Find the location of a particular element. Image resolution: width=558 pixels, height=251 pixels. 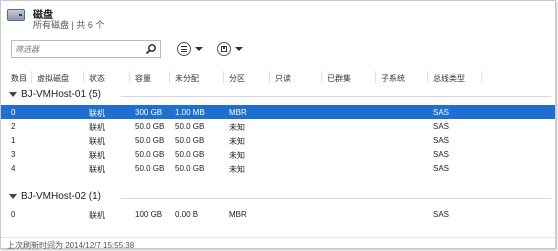

cell-number: 2 is located at coordinates (13, 126).